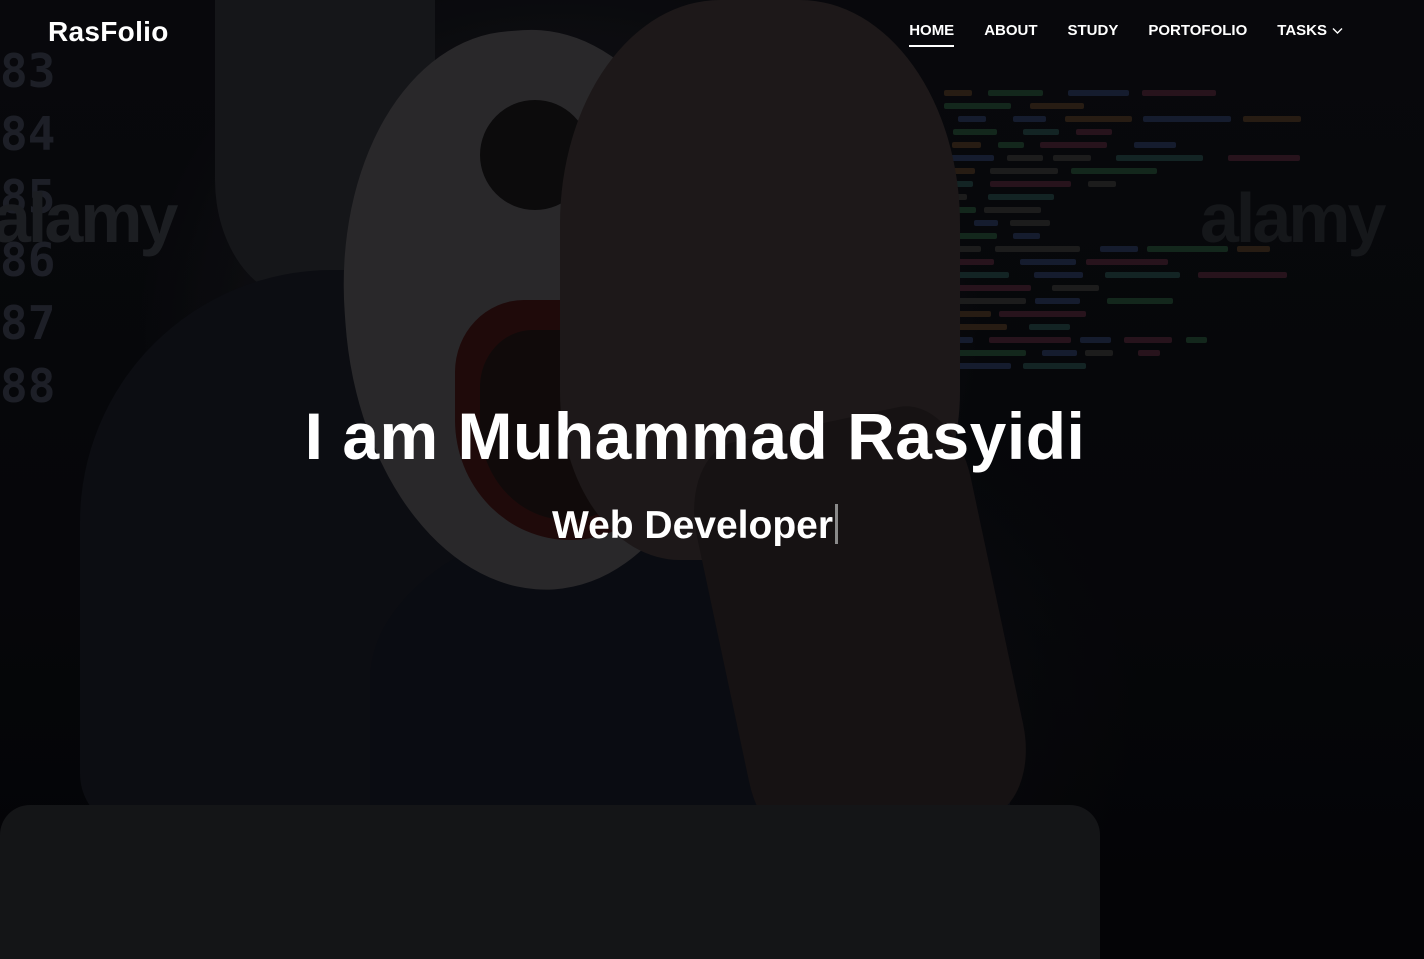 Image resolution: width=1424 pixels, height=959 pixels. I want to click on site-logo: RasFolio, so click(108, 32).